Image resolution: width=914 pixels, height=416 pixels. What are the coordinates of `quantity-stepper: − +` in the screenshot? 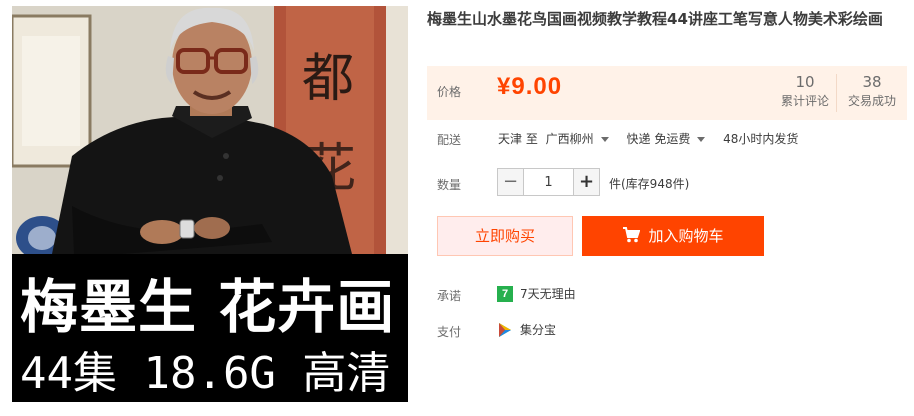 It's located at (548, 182).